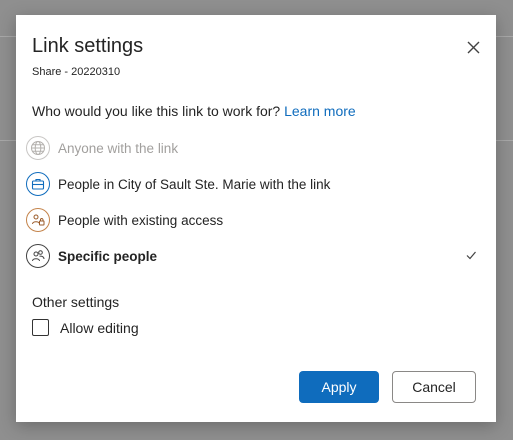  I want to click on apply-button: Apply, so click(339, 387).